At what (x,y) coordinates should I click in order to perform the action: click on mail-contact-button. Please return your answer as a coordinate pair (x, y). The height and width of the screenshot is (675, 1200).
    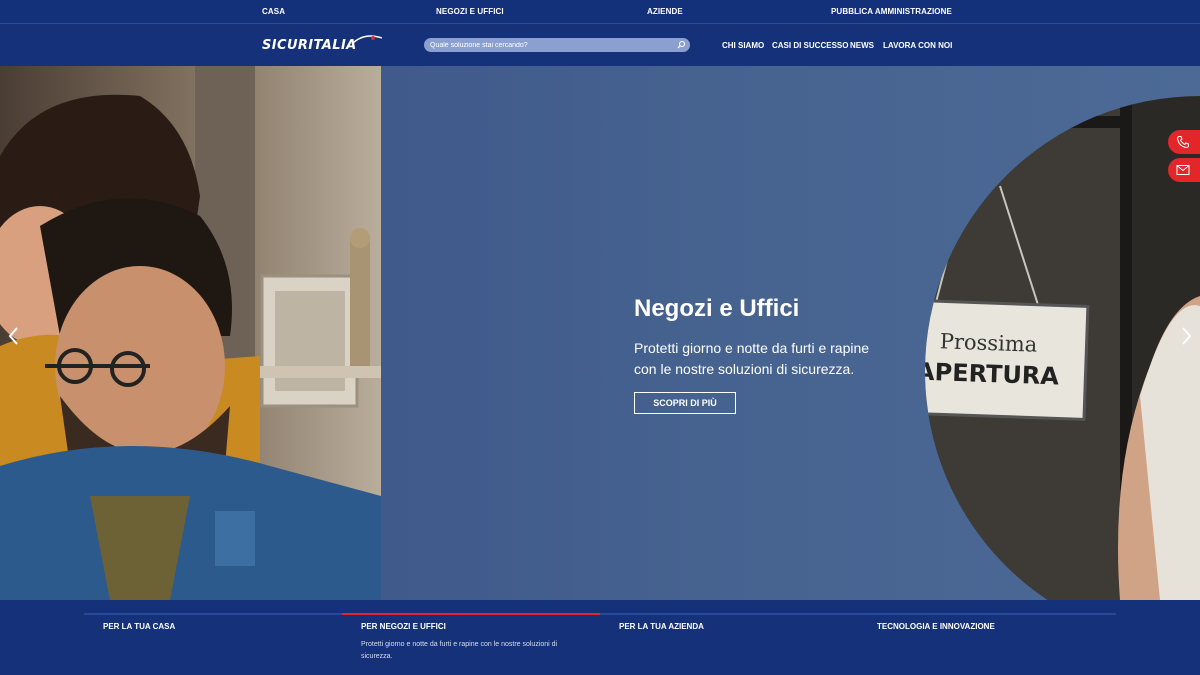
    Looking at the image, I should click on (1184, 170).